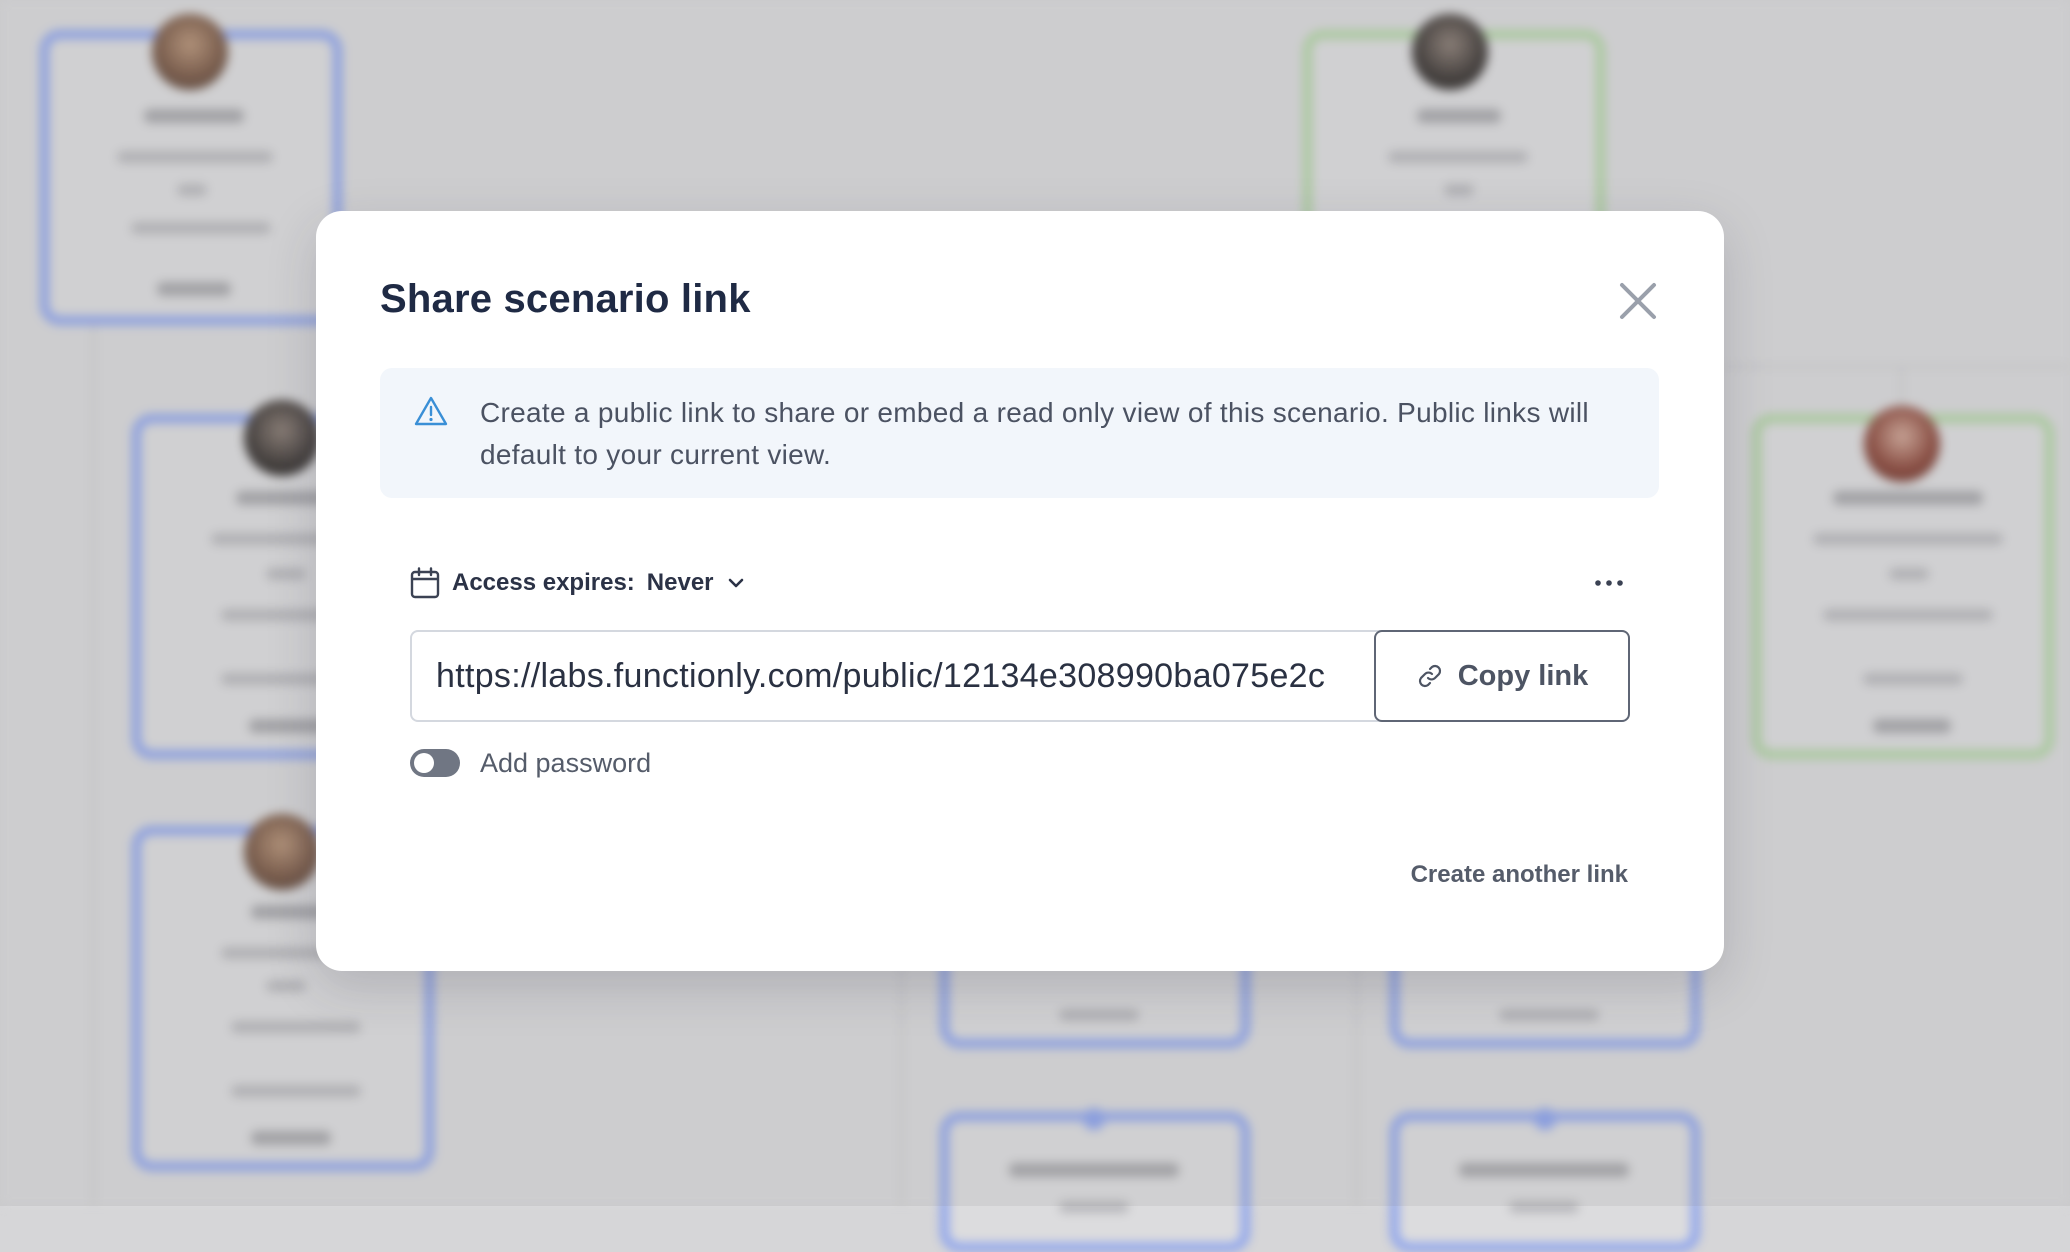  I want to click on close-button, so click(1638, 301).